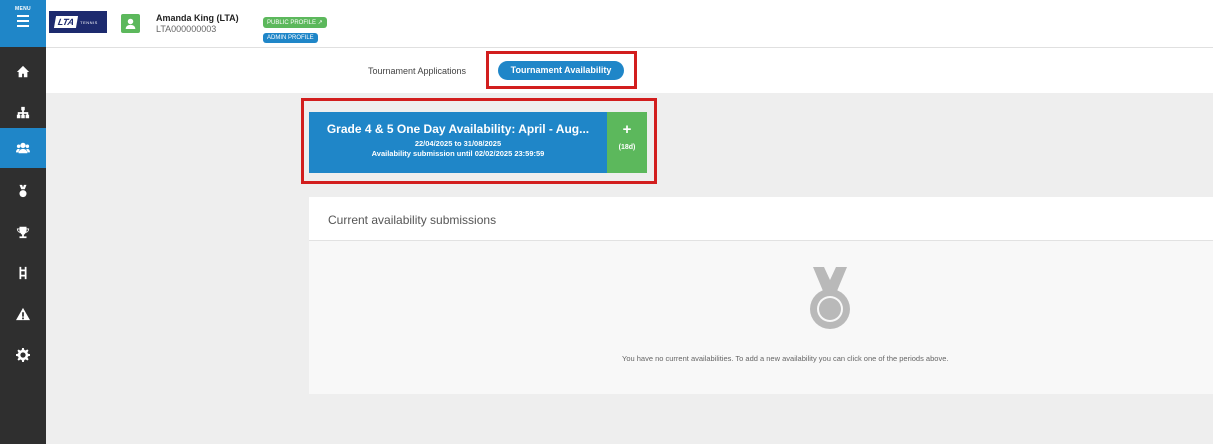 The width and height of the screenshot is (1213, 444). I want to click on public-profile-button: PUBLIC PROFILE ↗, so click(295, 22).